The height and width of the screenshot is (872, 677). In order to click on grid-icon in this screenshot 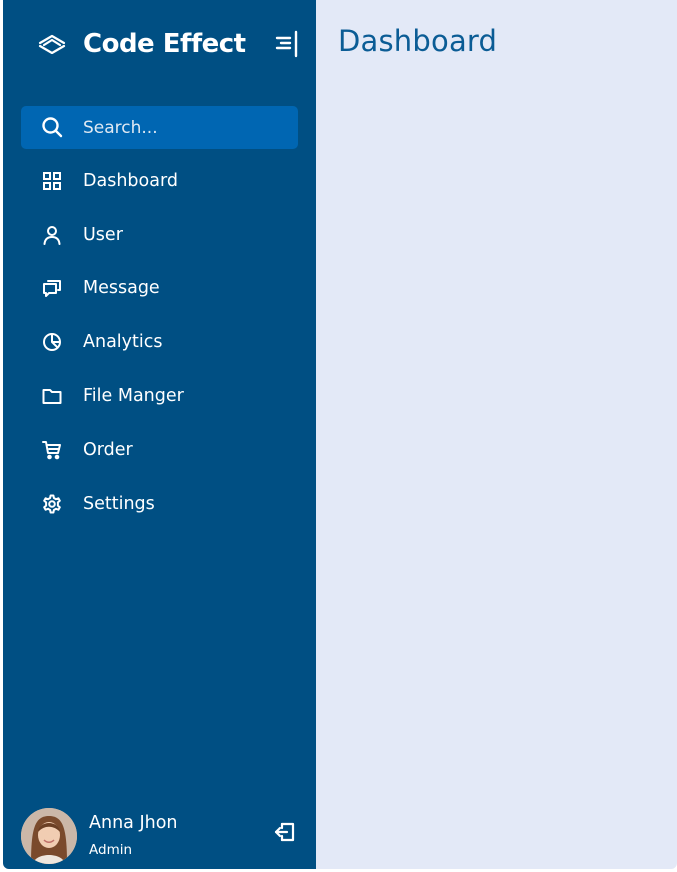, I will do `click(52, 181)`.